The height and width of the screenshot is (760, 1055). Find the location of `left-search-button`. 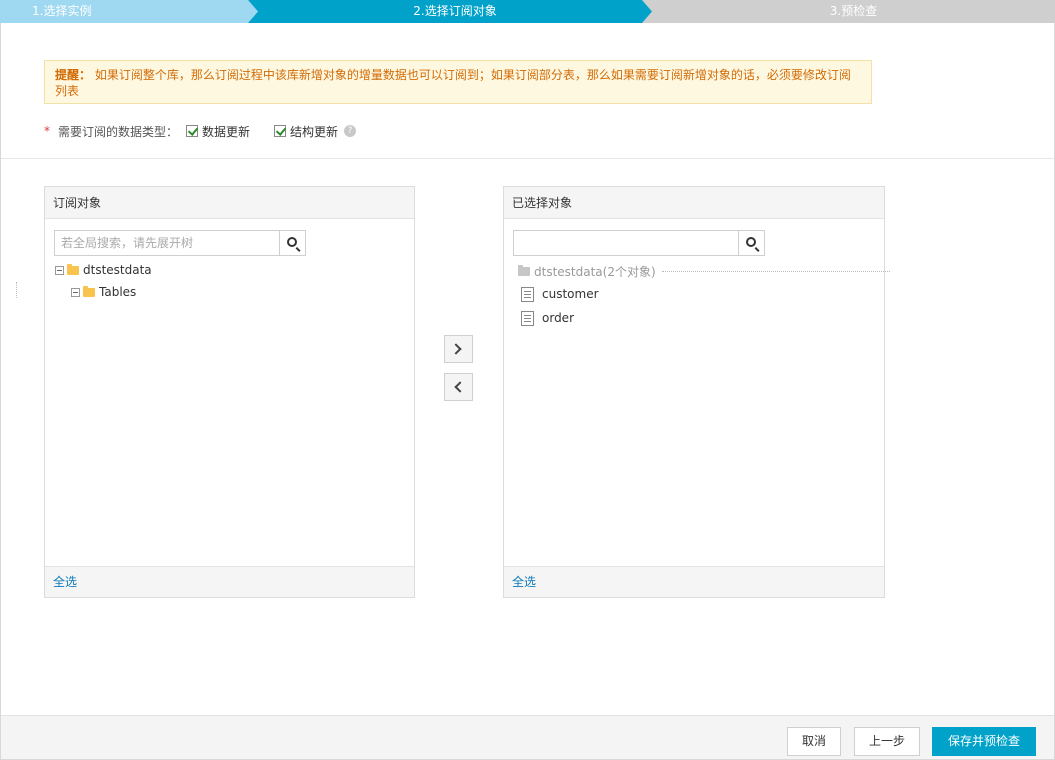

left-search-button is located at coordinates (292, 243).